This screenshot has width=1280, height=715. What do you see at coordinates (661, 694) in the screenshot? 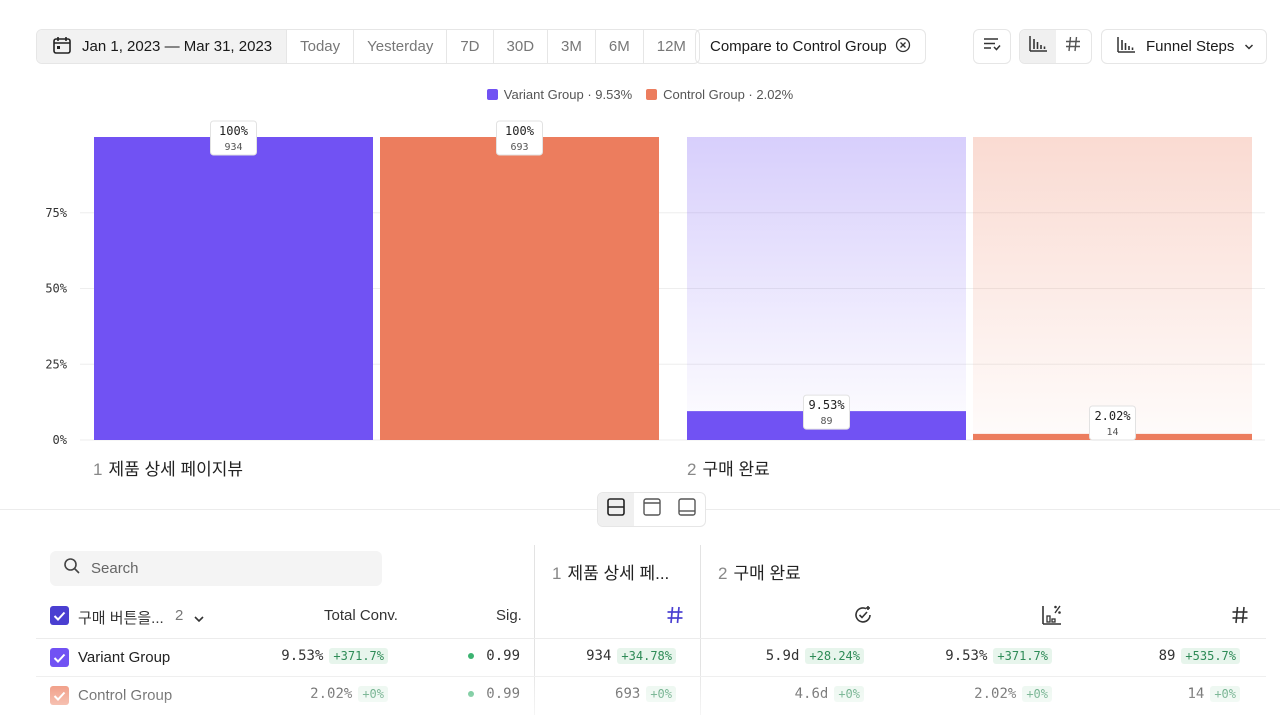
I see `control-step1-count-delta: +0%` at bounding box center [661, 694].